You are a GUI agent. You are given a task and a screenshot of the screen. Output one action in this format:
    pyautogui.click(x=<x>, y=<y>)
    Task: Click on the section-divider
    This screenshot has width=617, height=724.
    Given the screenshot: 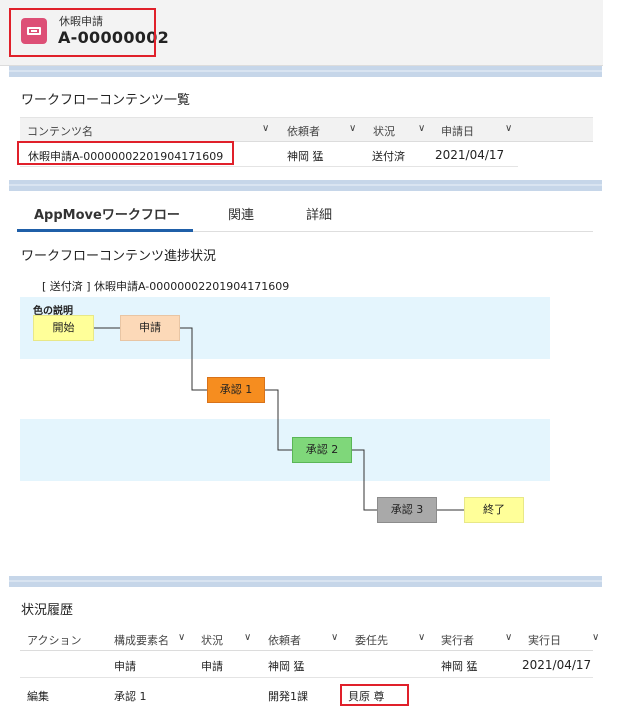 What is the action you would take?
    pyautogui.click(x=305, y=581)
    